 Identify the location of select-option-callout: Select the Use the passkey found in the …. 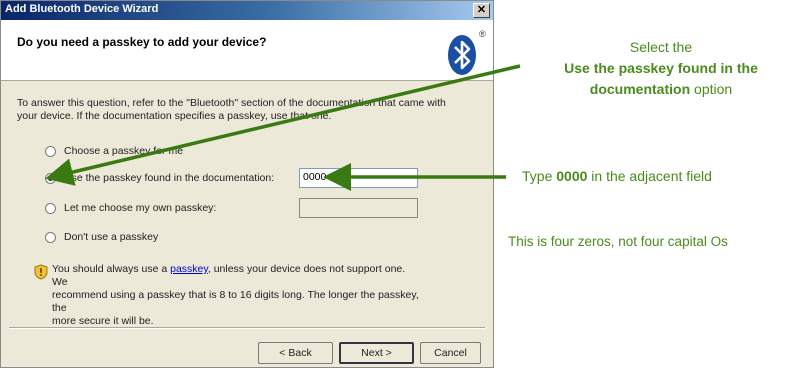
(661, 68).